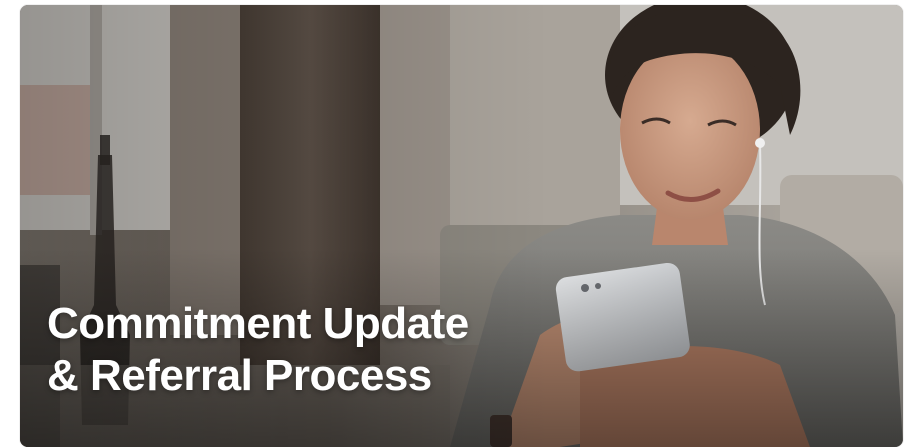  What do you see at coordinates (258, 350) in the screenshot?
I see `card-title: Commitment Update & Referral Process` at bounding box center [258, 350].